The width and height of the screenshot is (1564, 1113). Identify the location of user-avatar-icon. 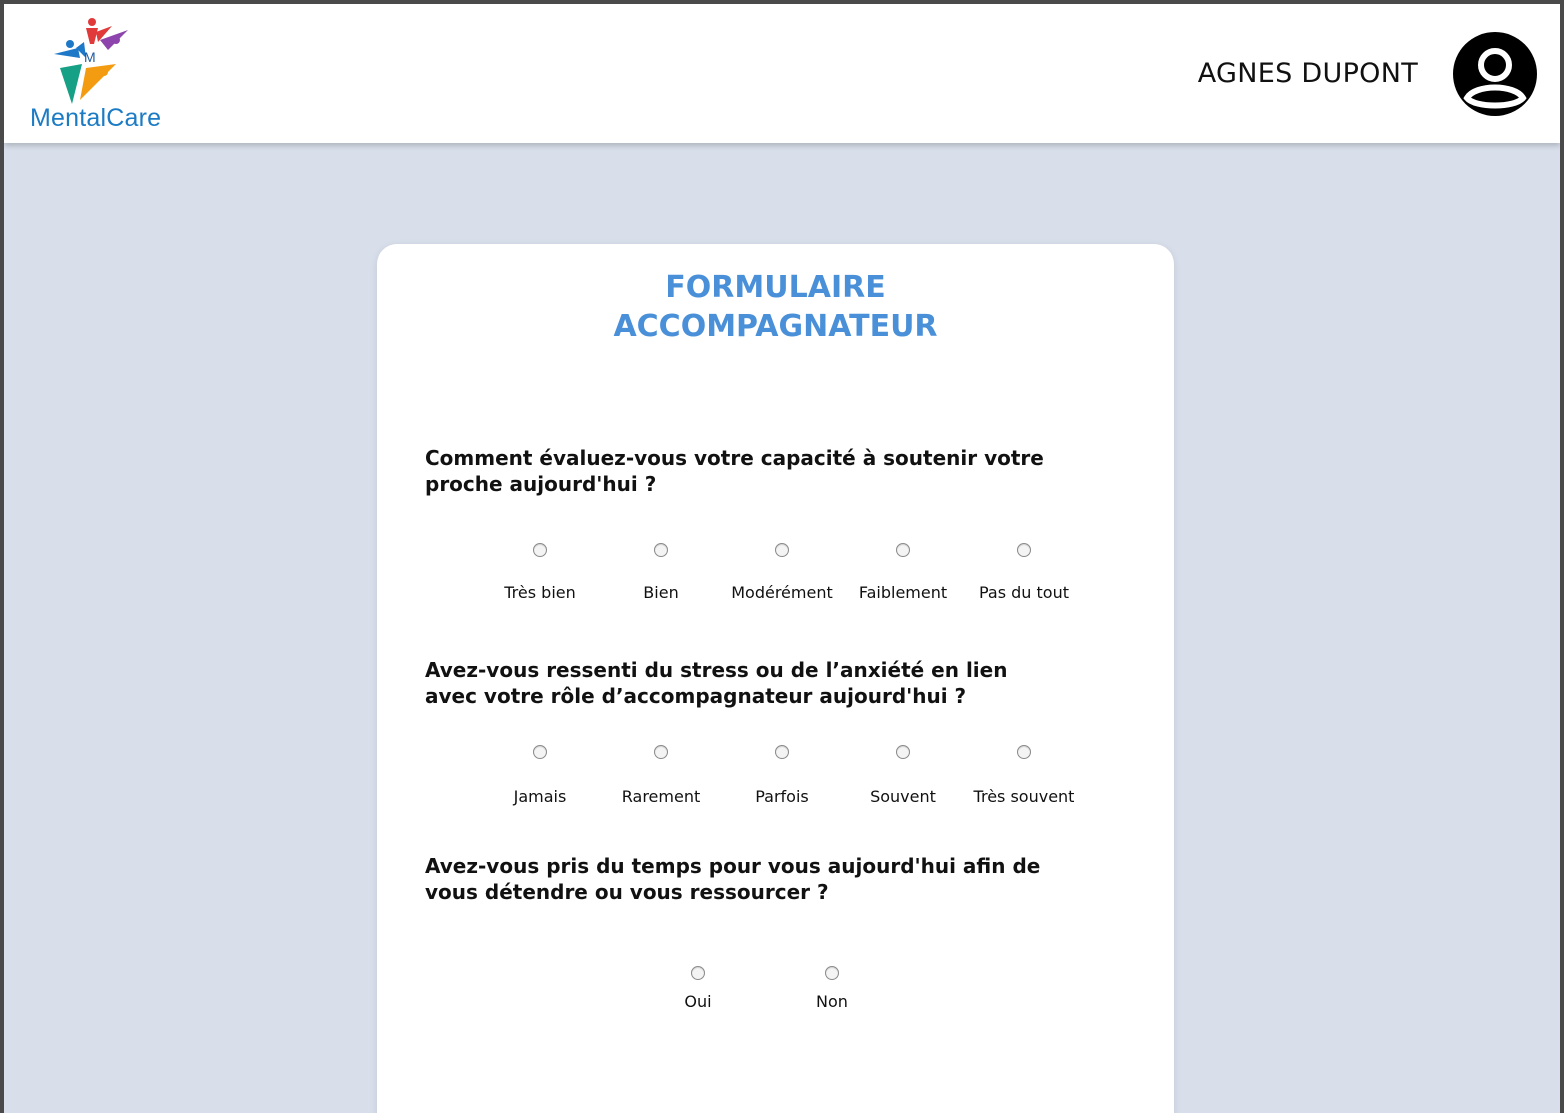
(1495, 74).